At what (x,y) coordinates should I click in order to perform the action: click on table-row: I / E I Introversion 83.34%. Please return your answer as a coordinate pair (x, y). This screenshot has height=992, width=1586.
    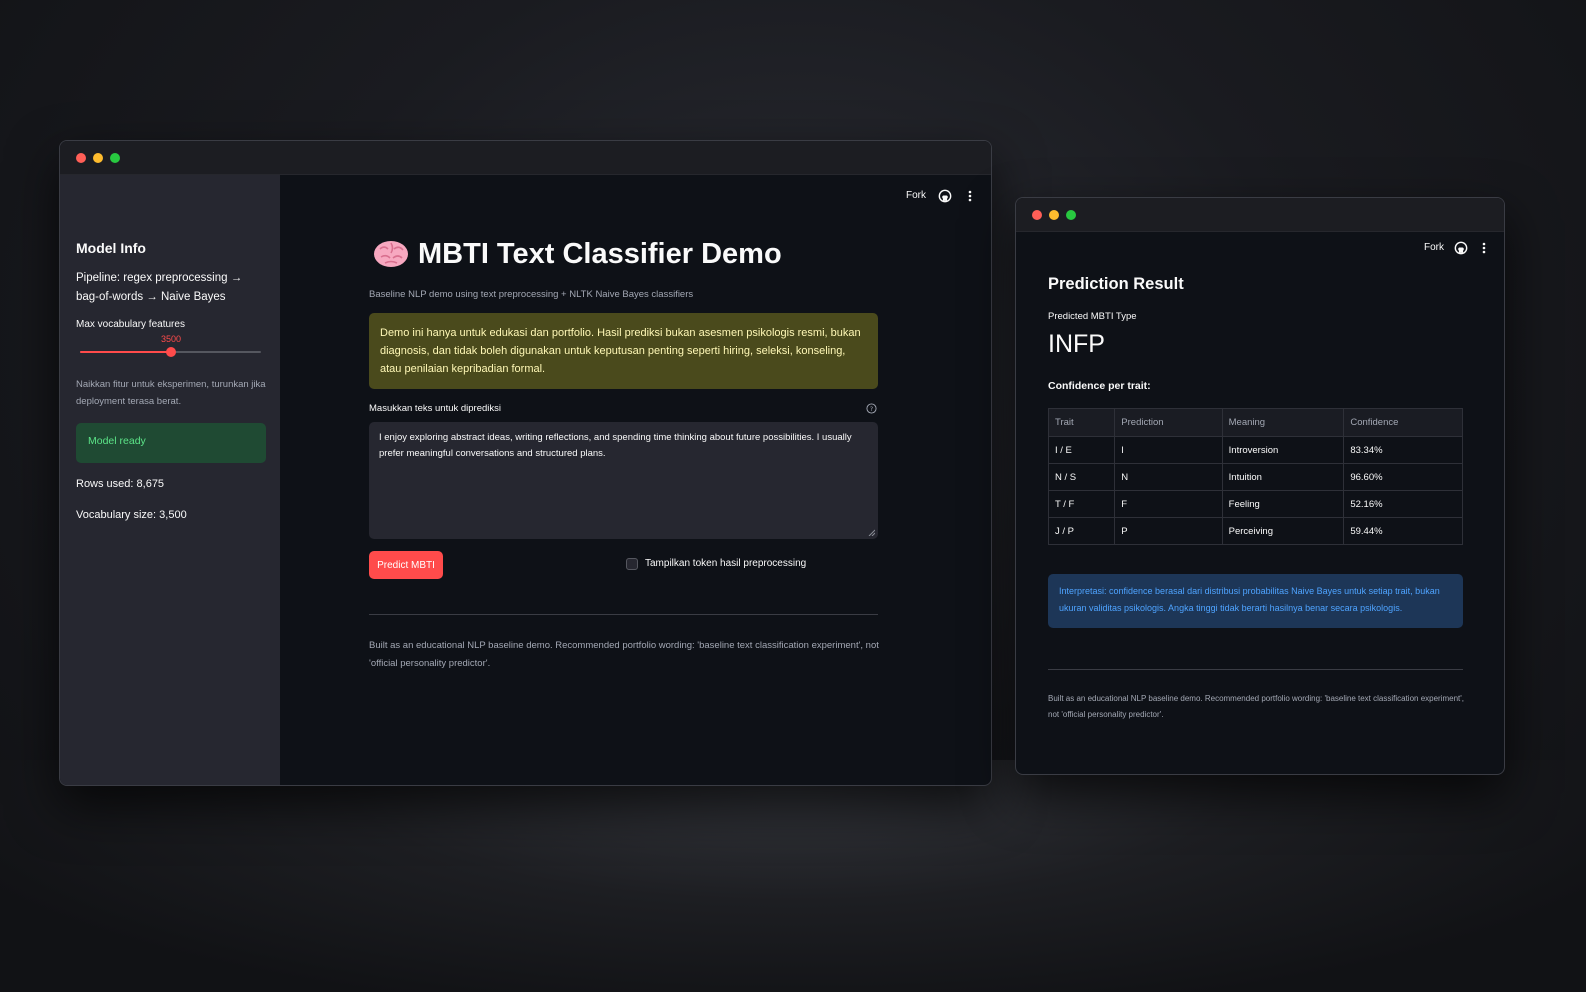
    Looking at the image, I should click on (1255, 450).